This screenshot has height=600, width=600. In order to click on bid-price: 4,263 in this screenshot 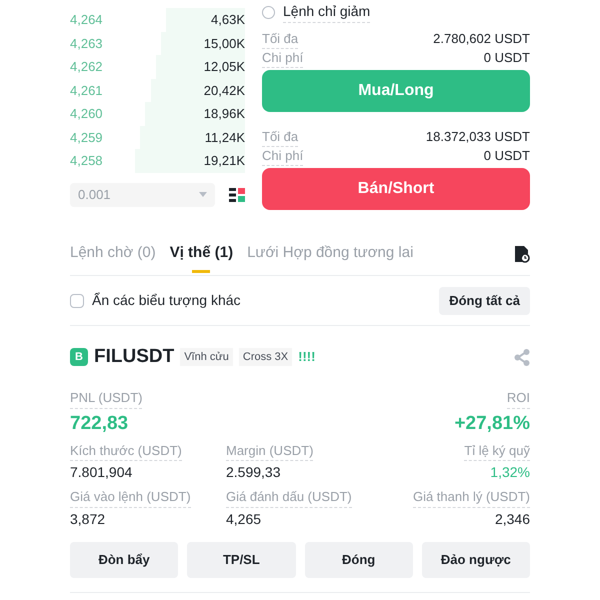, I will do `click(86, 43)`.